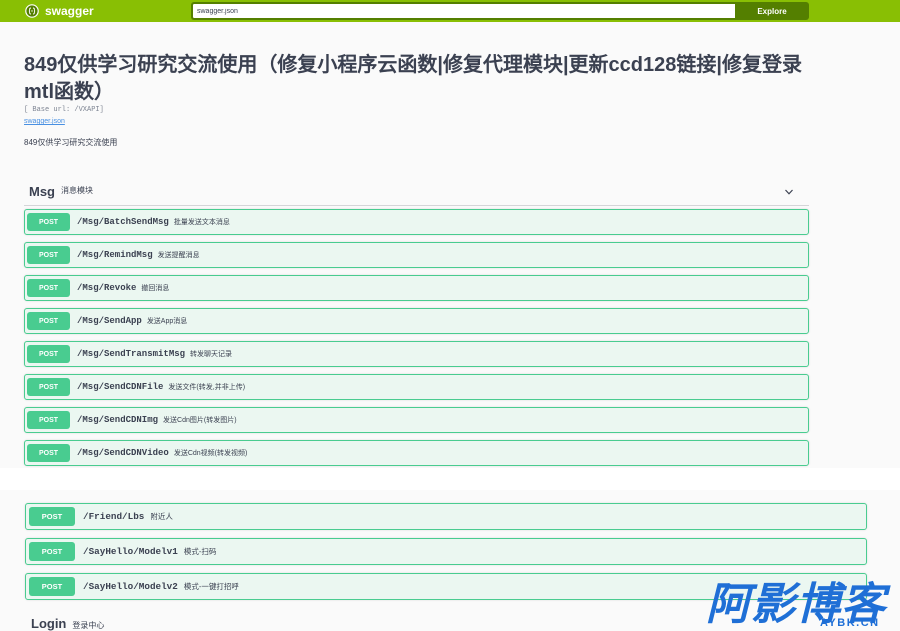 The height and width of the screenshot is (631, 900). Describe the element at coordinates (123, 222) in the screenshot. I see `operation-path: /Msg/BatchSendMsg` at that location.